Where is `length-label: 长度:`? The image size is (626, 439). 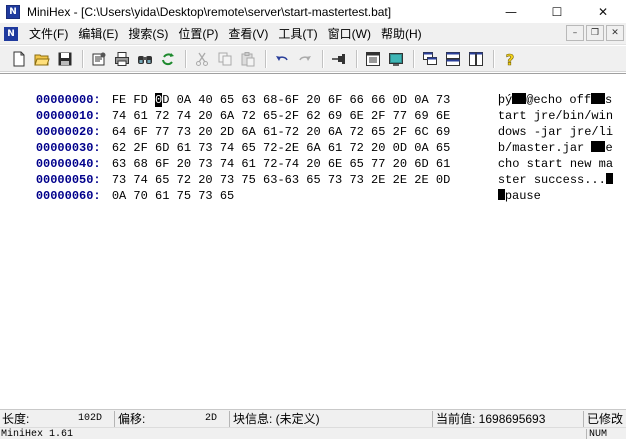 length-label: 长度: is located at coordinates (16, 419).